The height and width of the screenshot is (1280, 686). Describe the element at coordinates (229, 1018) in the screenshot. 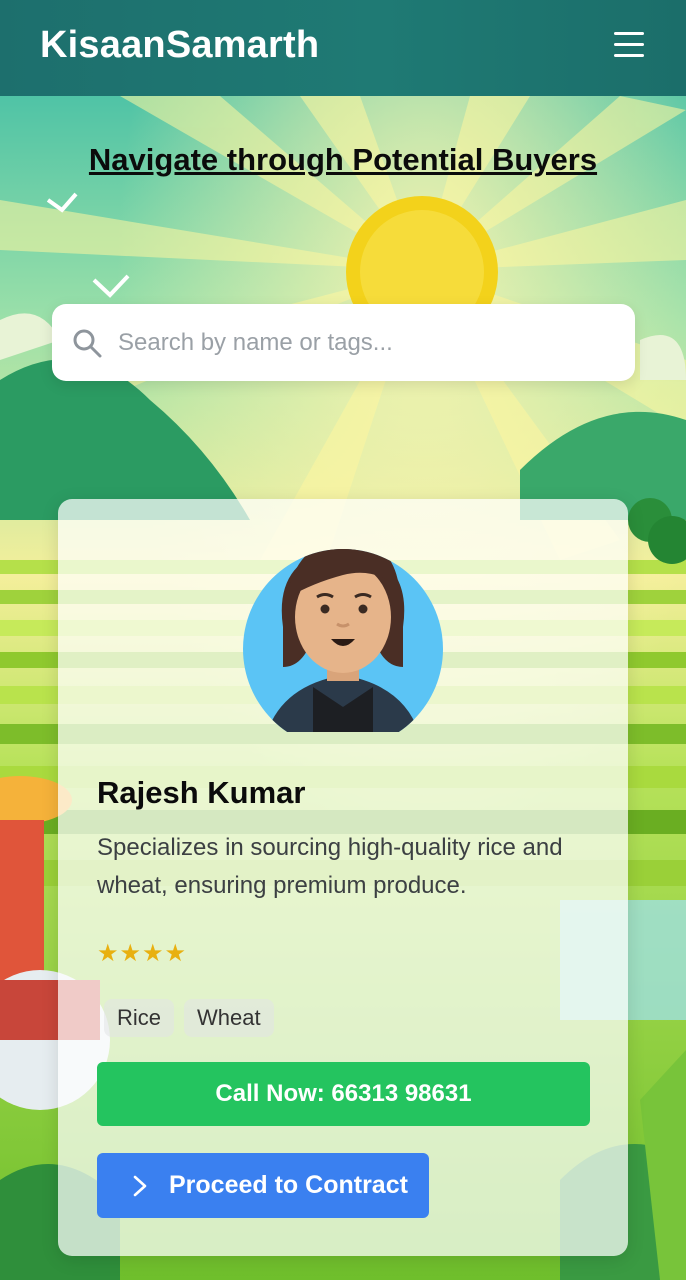

I see `tag-chip: Wheat` at that location.